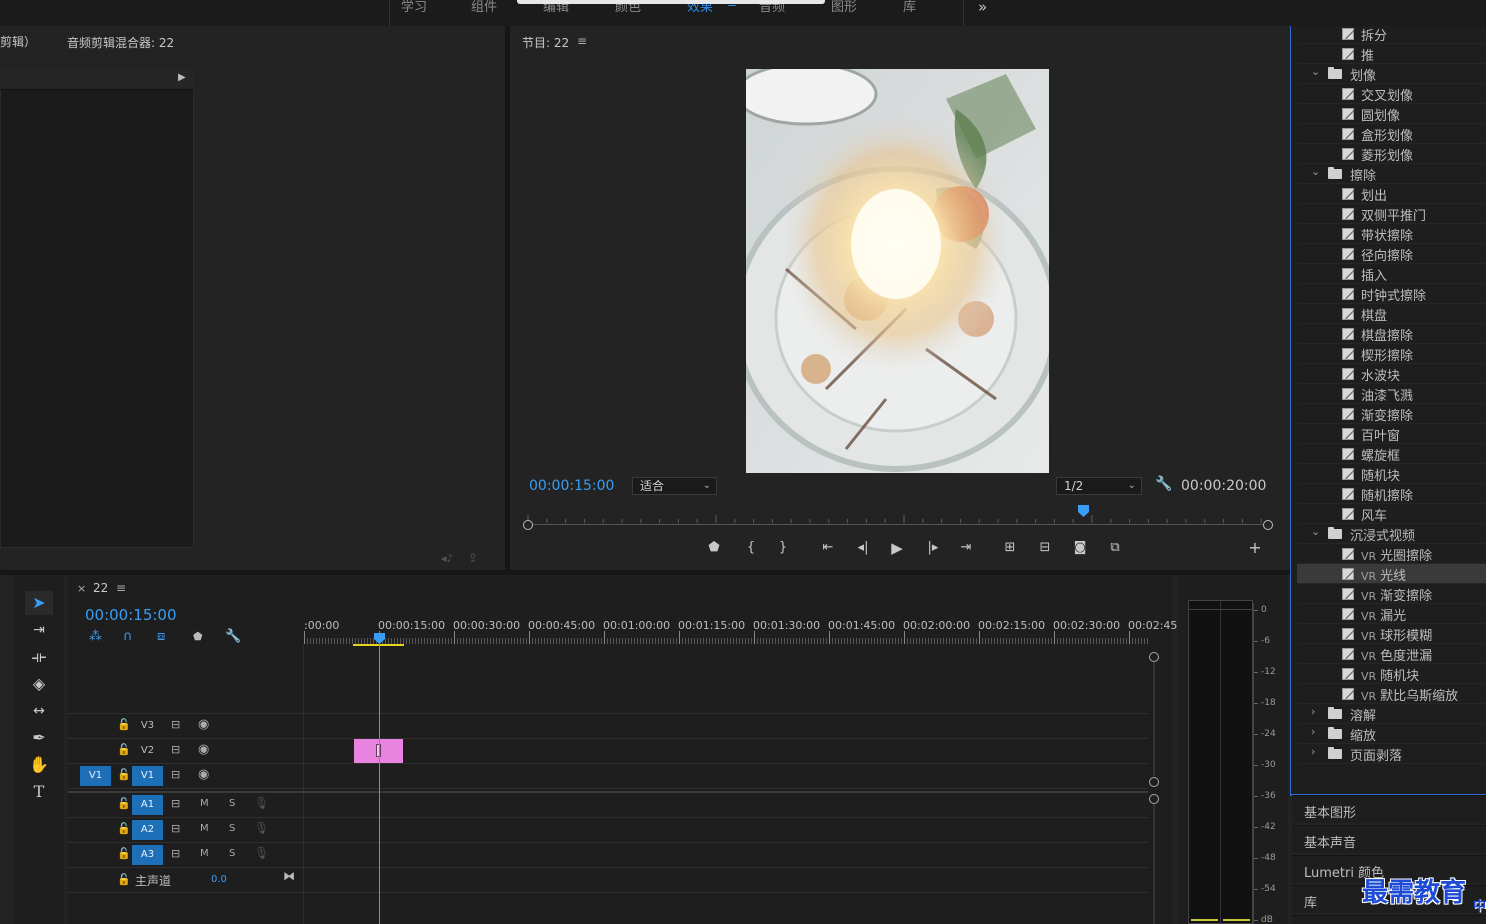  I want to click on panel-tab-essential-sound: 基本声音, so click(1389, 839).